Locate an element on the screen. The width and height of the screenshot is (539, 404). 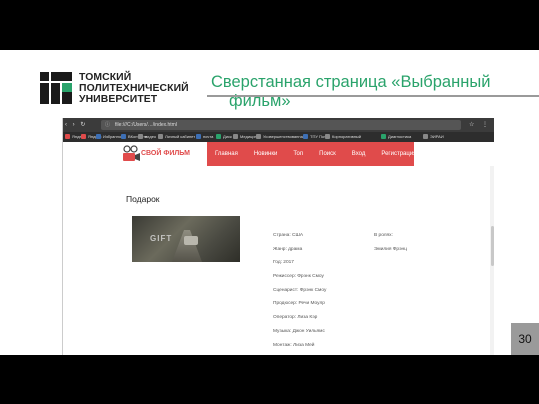
menu-item-new: Новинки is located at coordinates (266, 154).